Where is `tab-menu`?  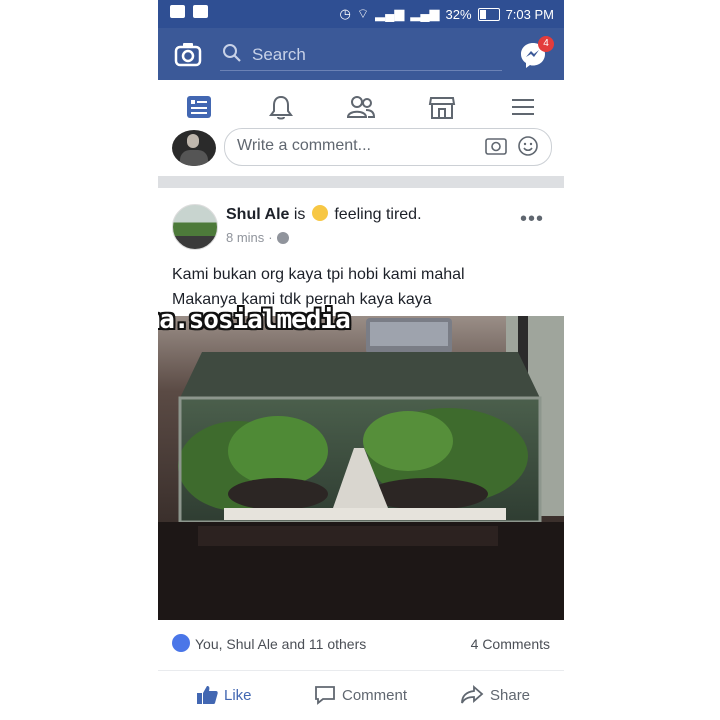
tab-menu is located at coordinates (523, 107).